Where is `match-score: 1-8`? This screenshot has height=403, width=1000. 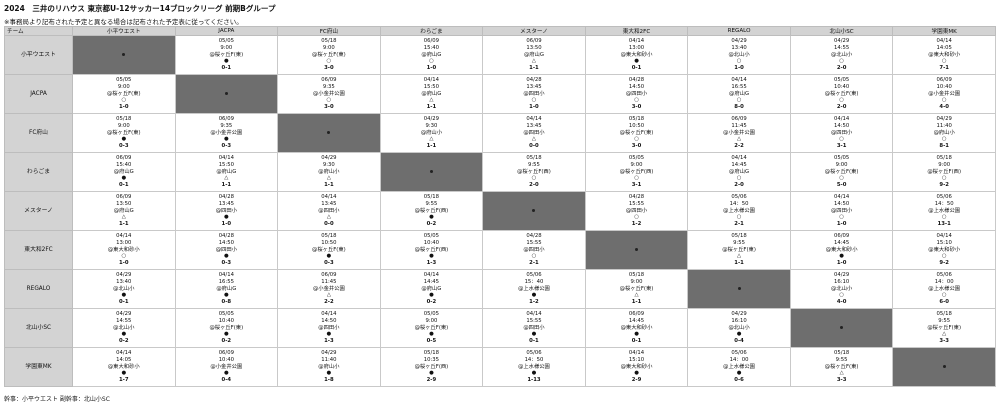
match-score: 1-8 is located at coordinates (329, 380).